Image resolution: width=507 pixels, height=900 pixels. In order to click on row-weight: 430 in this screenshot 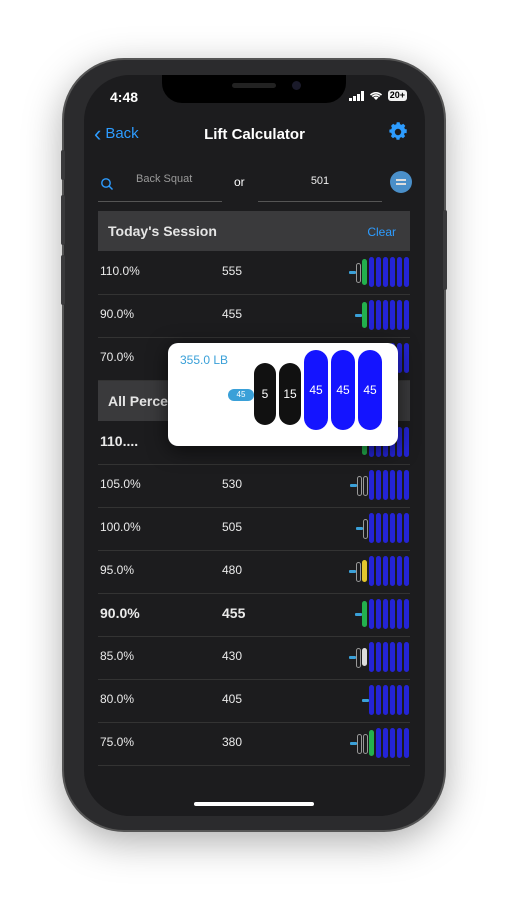, I will do `click(232, 656)`.